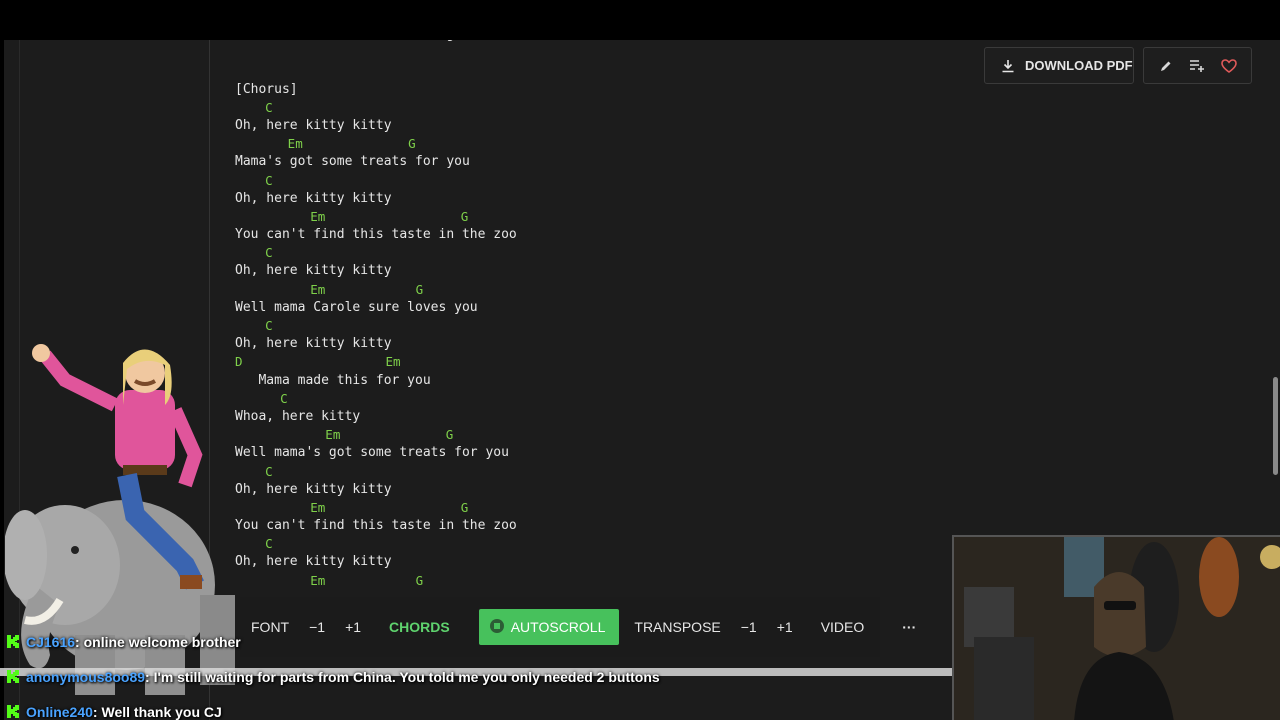 This screenshot has width=1280, height=720. I want to click on transpose-down-button: −1, so click(749, 627).